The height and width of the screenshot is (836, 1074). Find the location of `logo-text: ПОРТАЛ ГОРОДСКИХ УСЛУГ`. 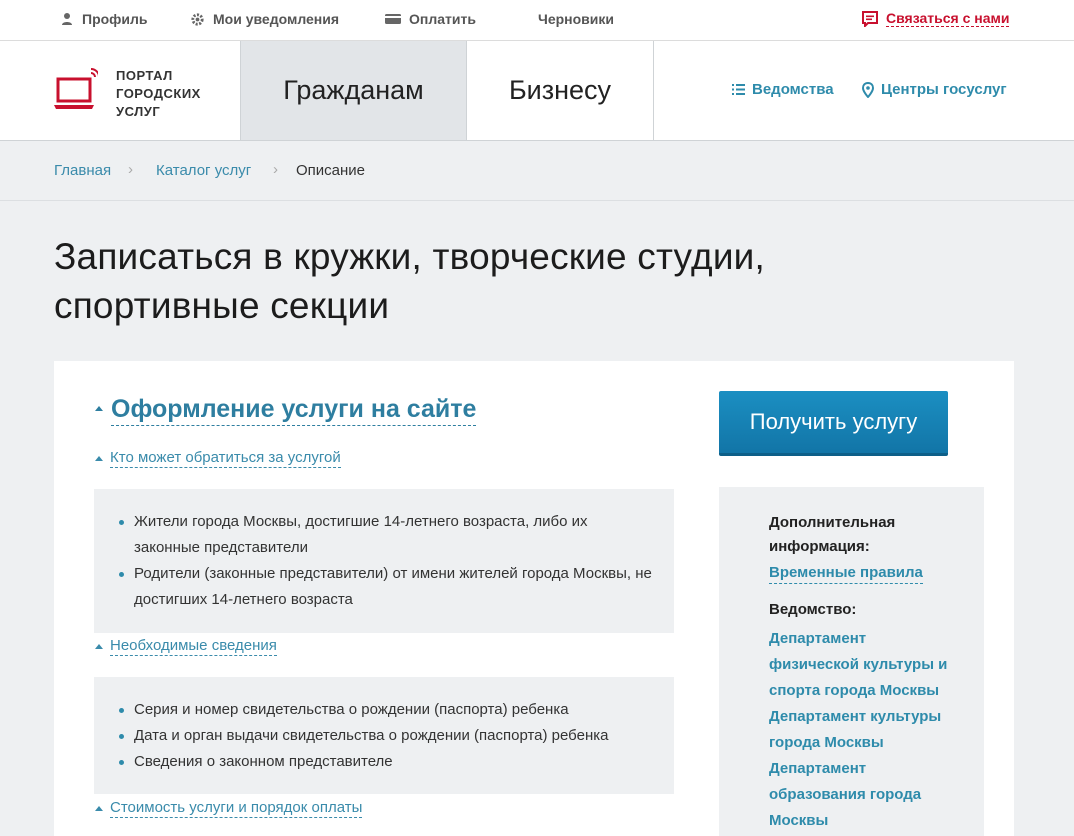

logo-text: ПОРТАЛ ГОРОДСКИХ УСЛУГ is located at coordinates (158, 94).